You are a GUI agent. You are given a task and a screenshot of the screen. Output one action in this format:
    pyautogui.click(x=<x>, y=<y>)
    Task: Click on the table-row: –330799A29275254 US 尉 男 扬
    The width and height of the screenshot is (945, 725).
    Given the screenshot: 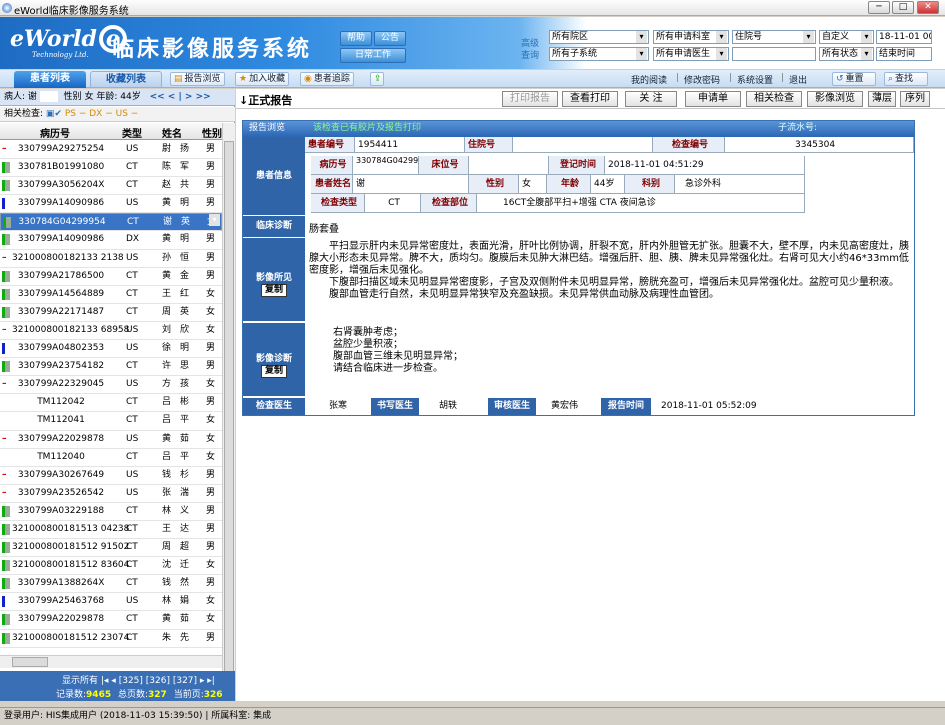 What is the action you would take?
    pyautogui.click(x=111, y=150)
    